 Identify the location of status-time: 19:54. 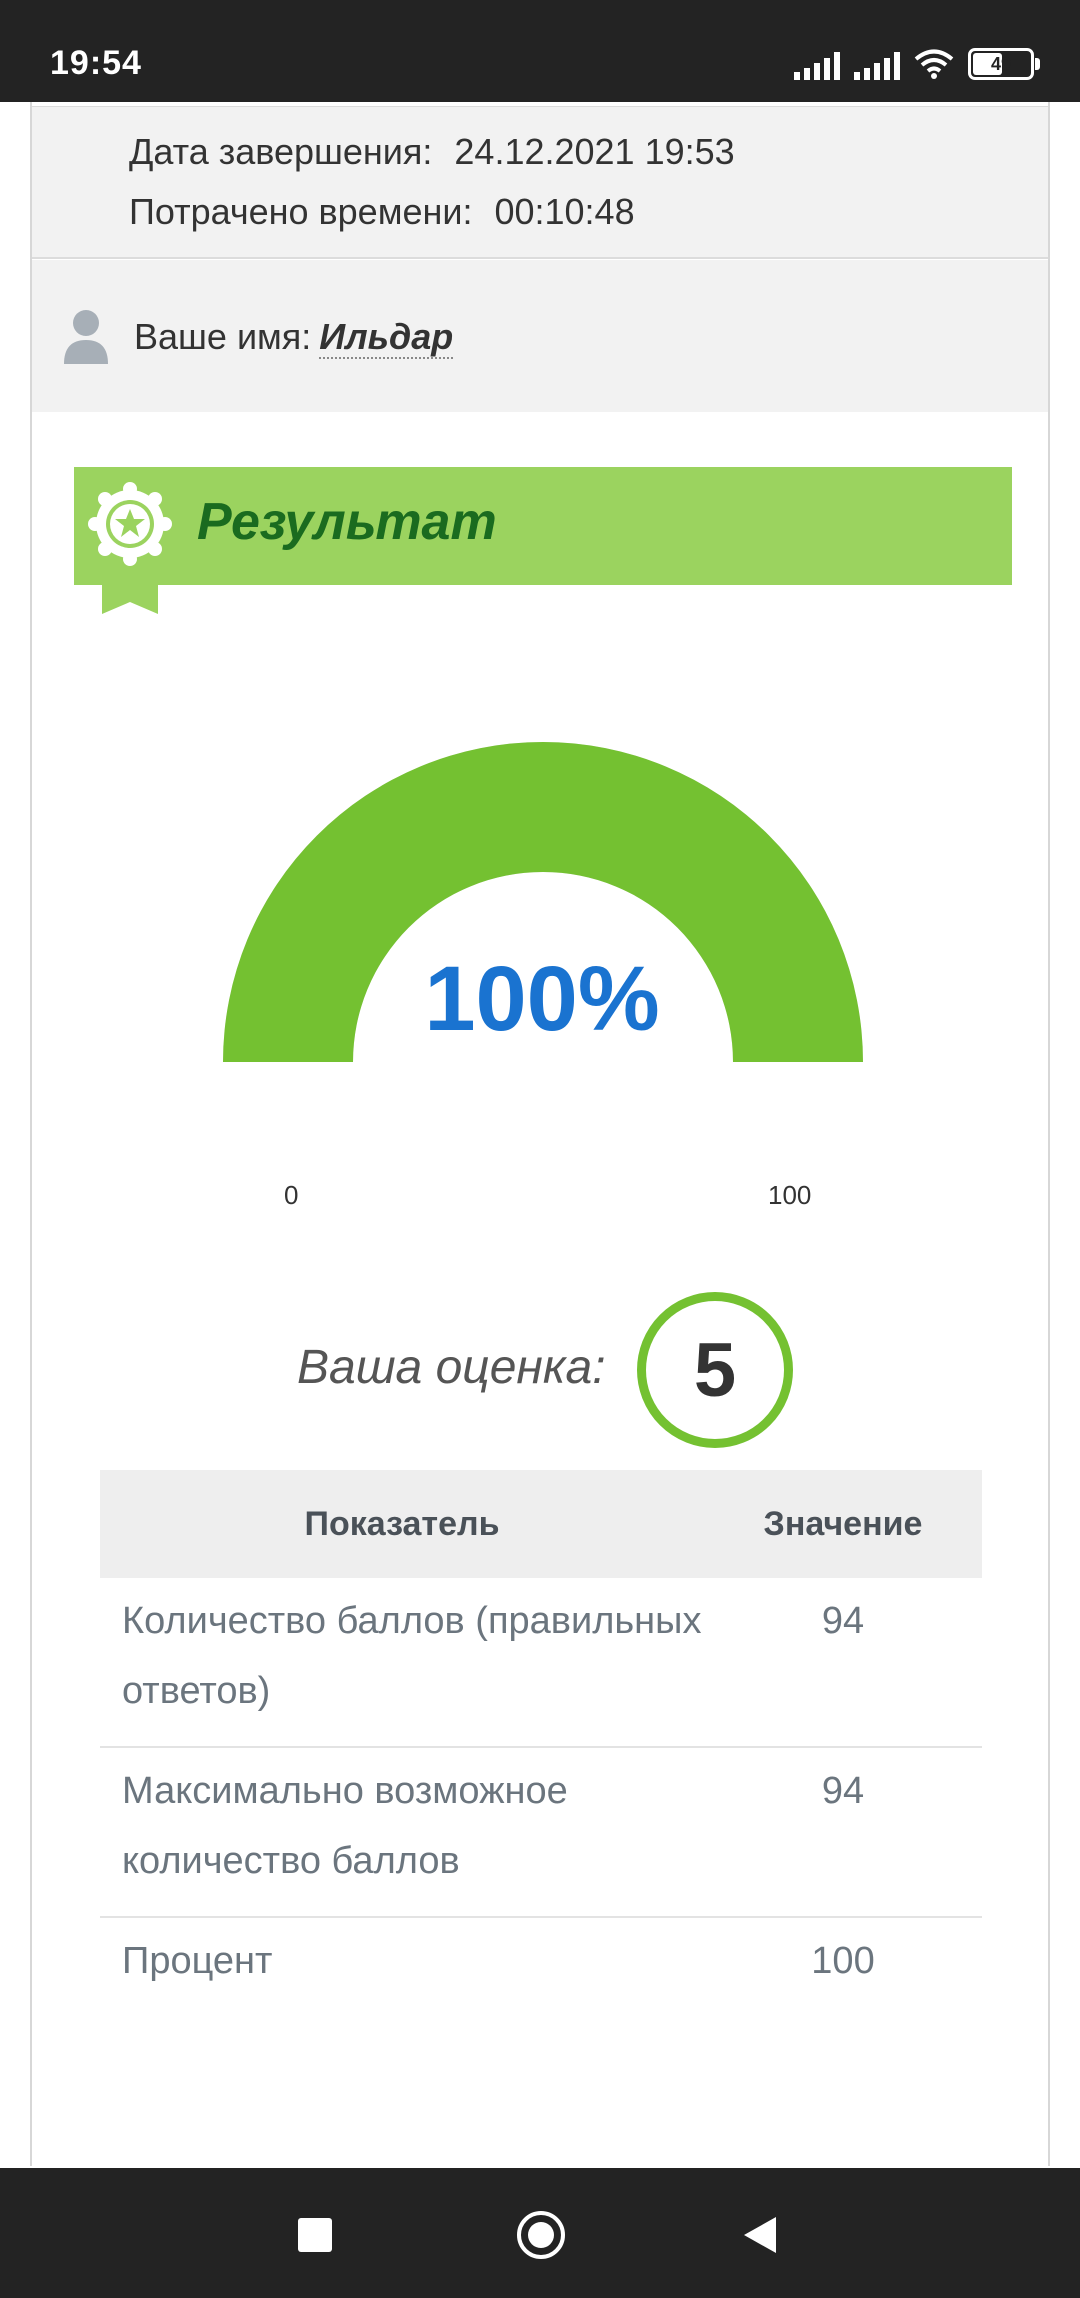
(96, 63).